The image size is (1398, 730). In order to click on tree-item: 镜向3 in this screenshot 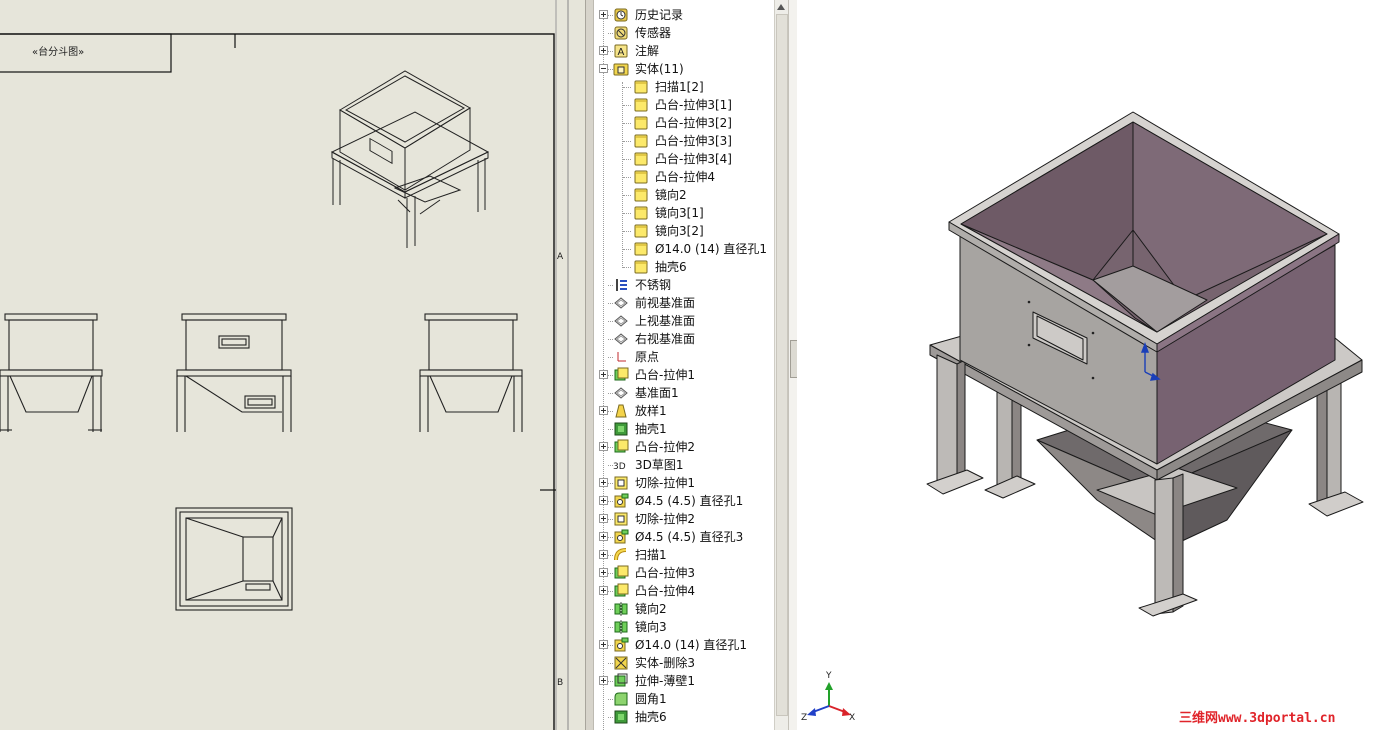, I will do `click(684, 627)`.